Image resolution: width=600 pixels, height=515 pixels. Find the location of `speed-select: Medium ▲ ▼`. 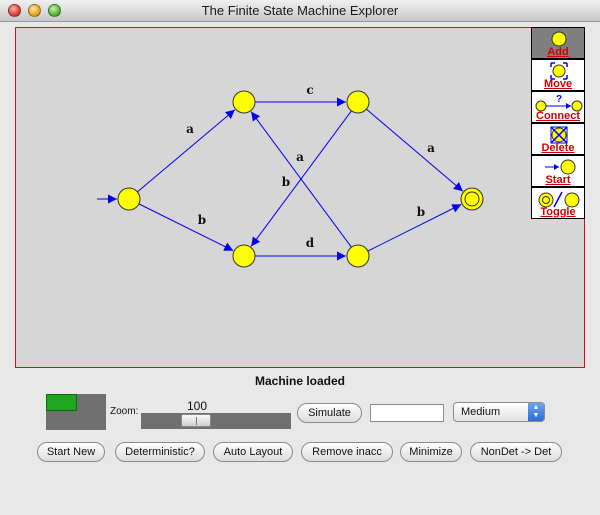

speed-select: Medium ▲ ▼ is located at coordinates (499, 412).